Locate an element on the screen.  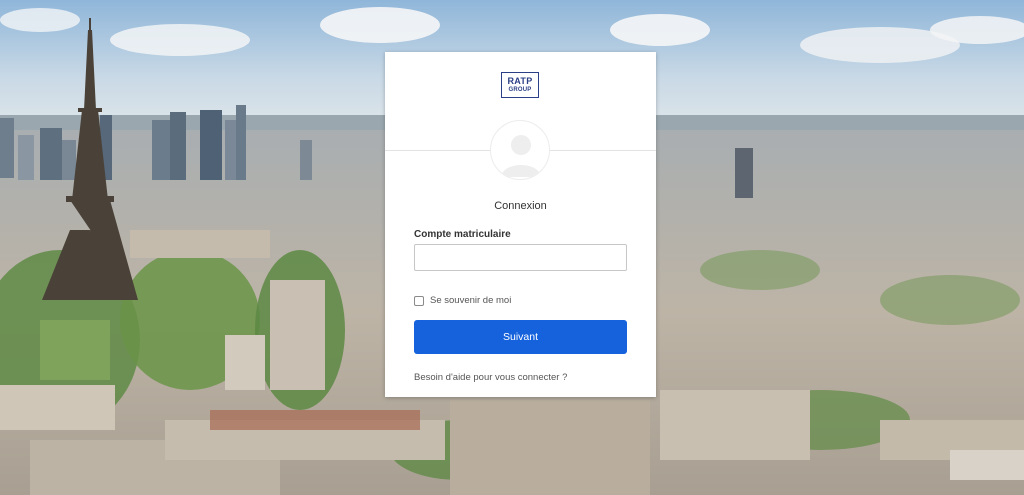
next-button: Suivant is located at coordinates (520, 337).